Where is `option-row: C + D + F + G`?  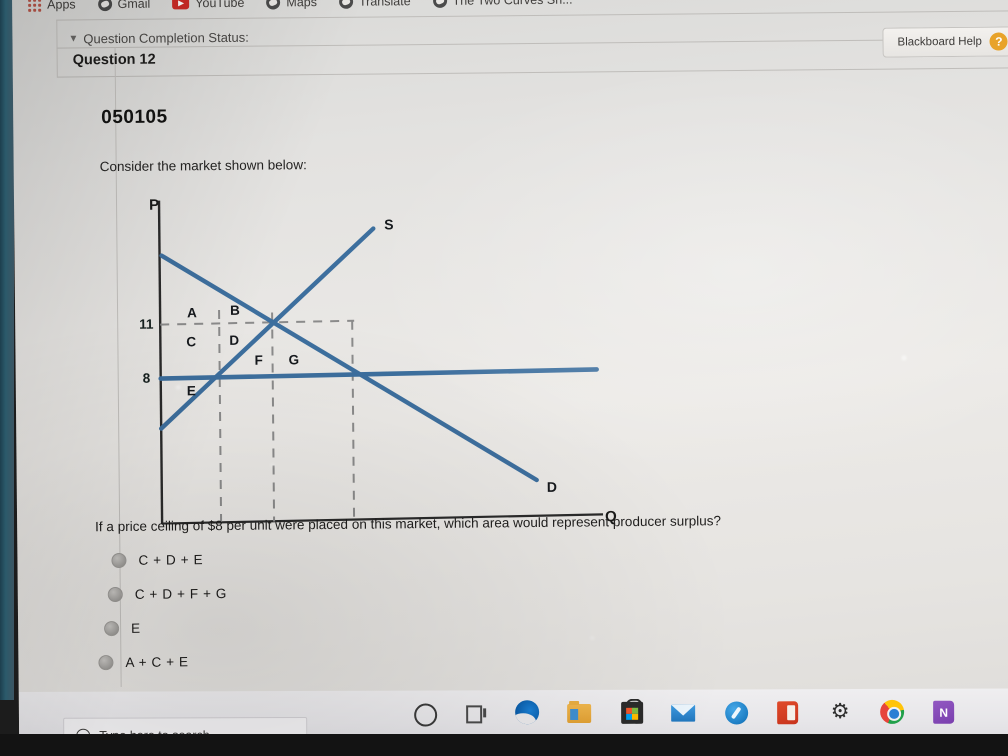
option-row: C + D + F + G is located at coordinates (312, 592).